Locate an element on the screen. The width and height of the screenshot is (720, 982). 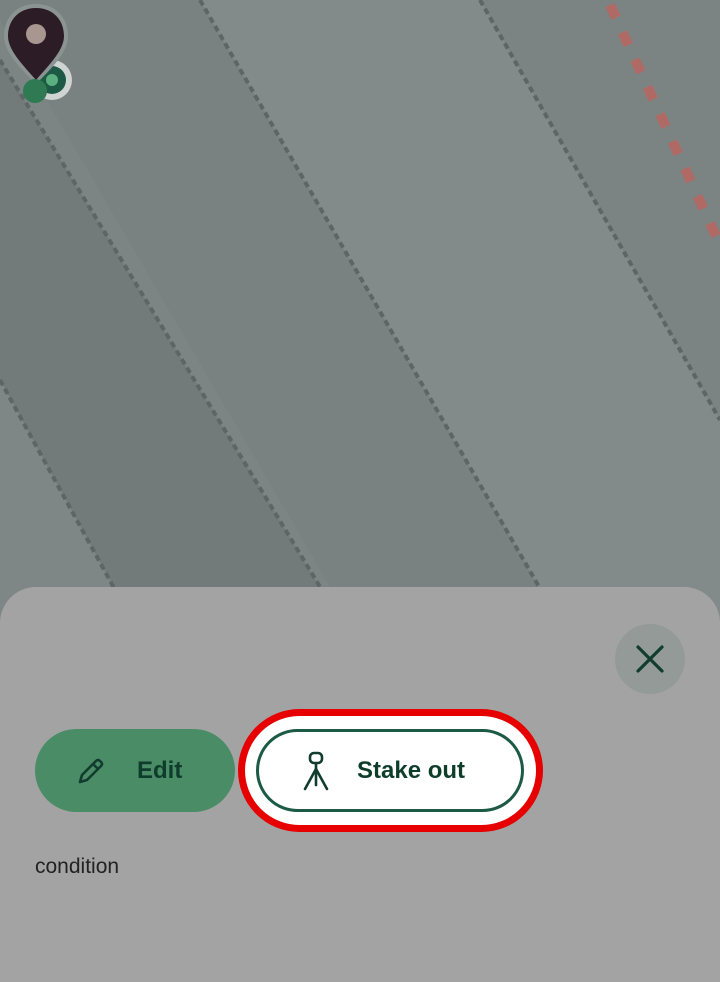
stake-out-button: Stake out is located at coordinates (390, 770).